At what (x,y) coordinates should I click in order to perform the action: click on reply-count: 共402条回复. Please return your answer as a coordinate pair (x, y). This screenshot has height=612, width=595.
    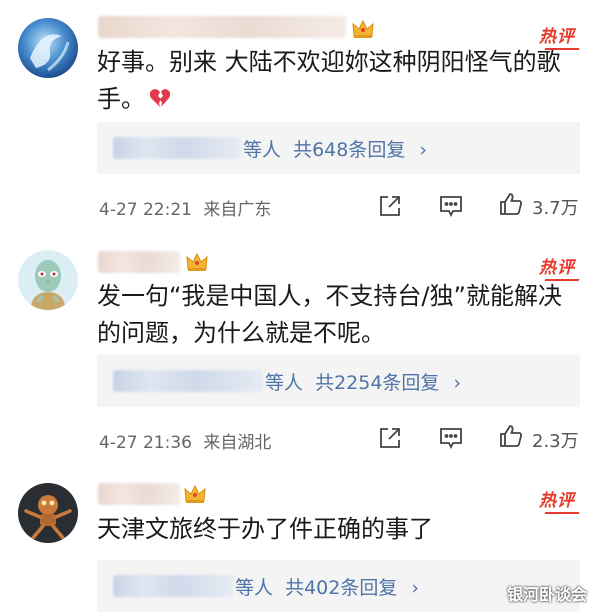
    Looking at the image, I should click on (341, 588).